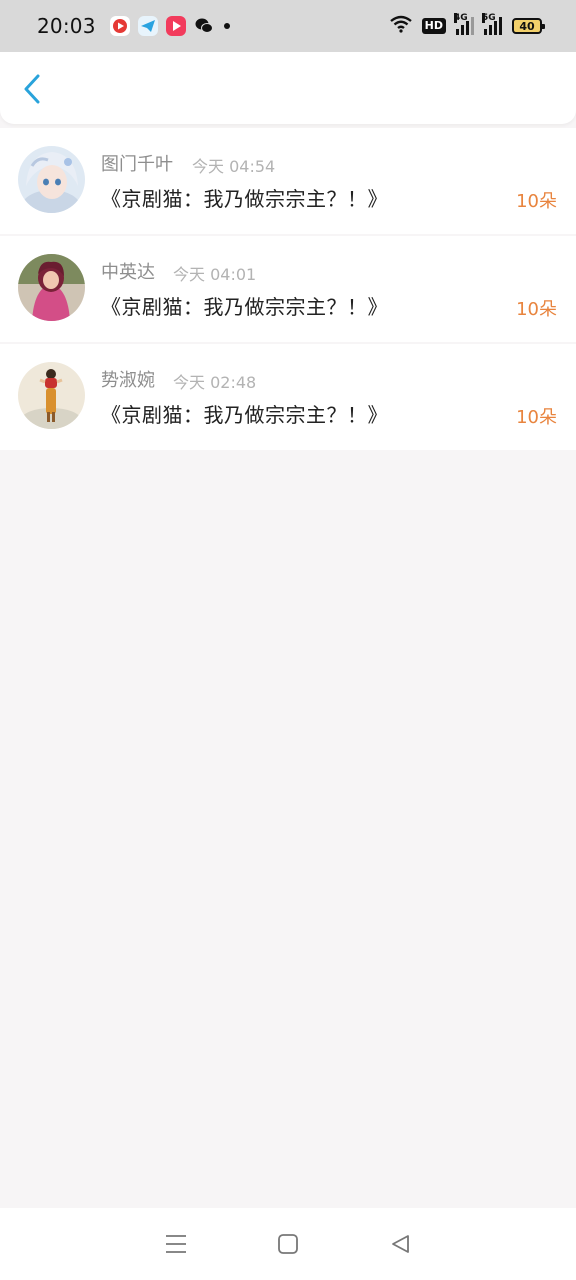 This screenshot has height=1280, width=576. I want to click on back-nav-button, so click(400, 1244).